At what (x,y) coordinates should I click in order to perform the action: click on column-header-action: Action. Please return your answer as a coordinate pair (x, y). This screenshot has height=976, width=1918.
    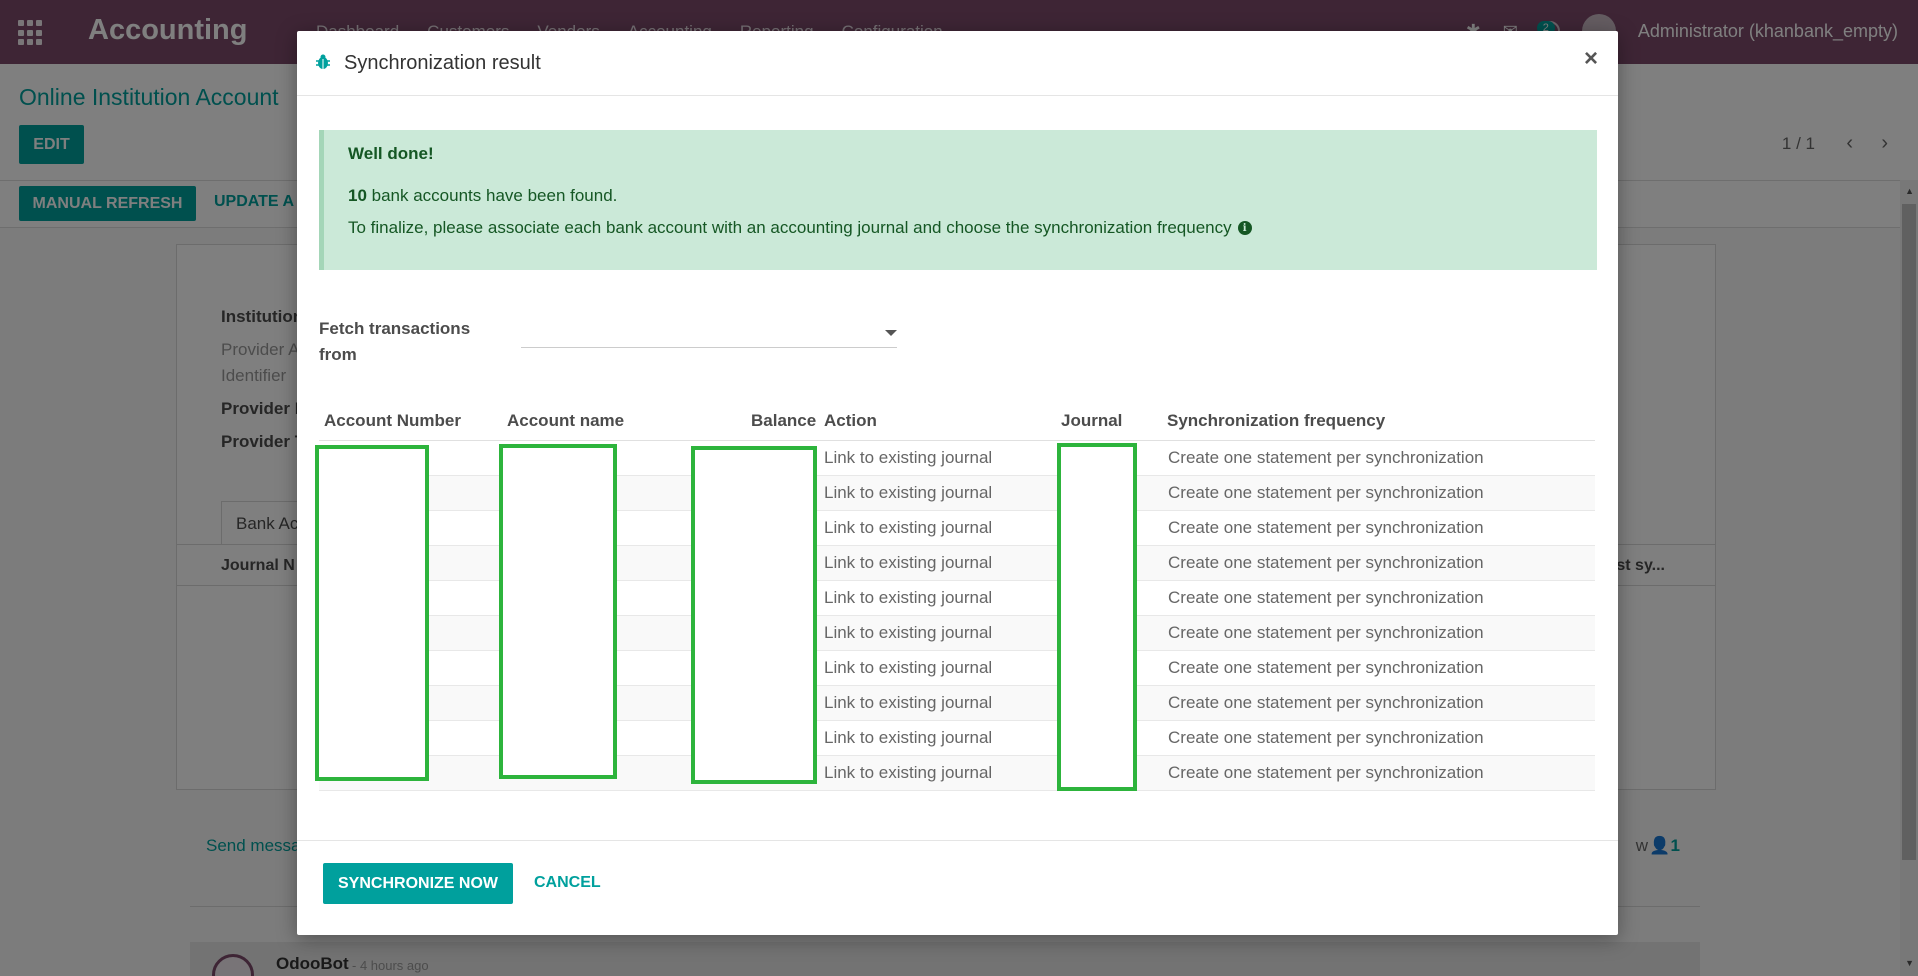
    Looking at the image, I should click on (850, 421).